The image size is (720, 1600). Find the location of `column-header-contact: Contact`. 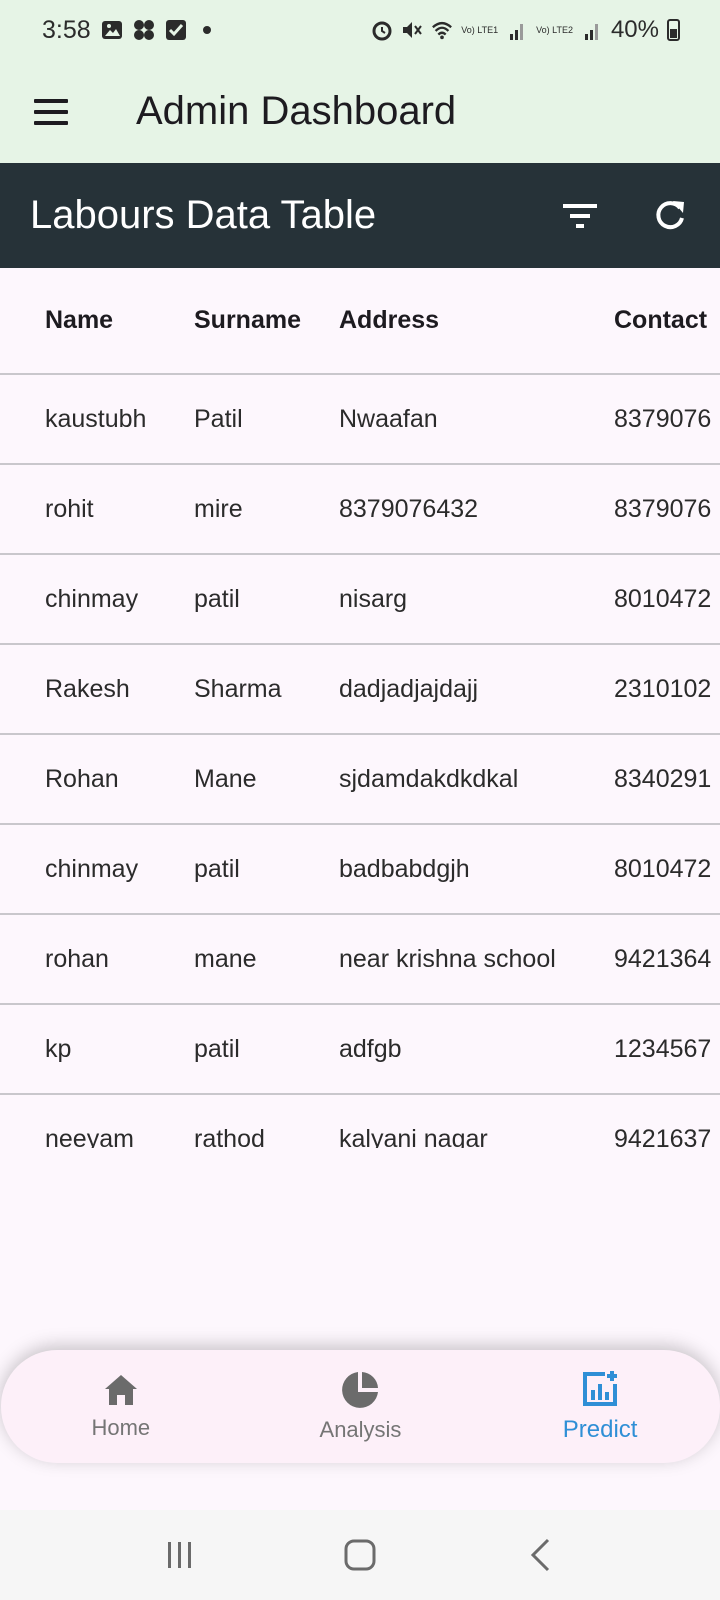

column-header-contact: Contact is located at coordinates (667, 321).